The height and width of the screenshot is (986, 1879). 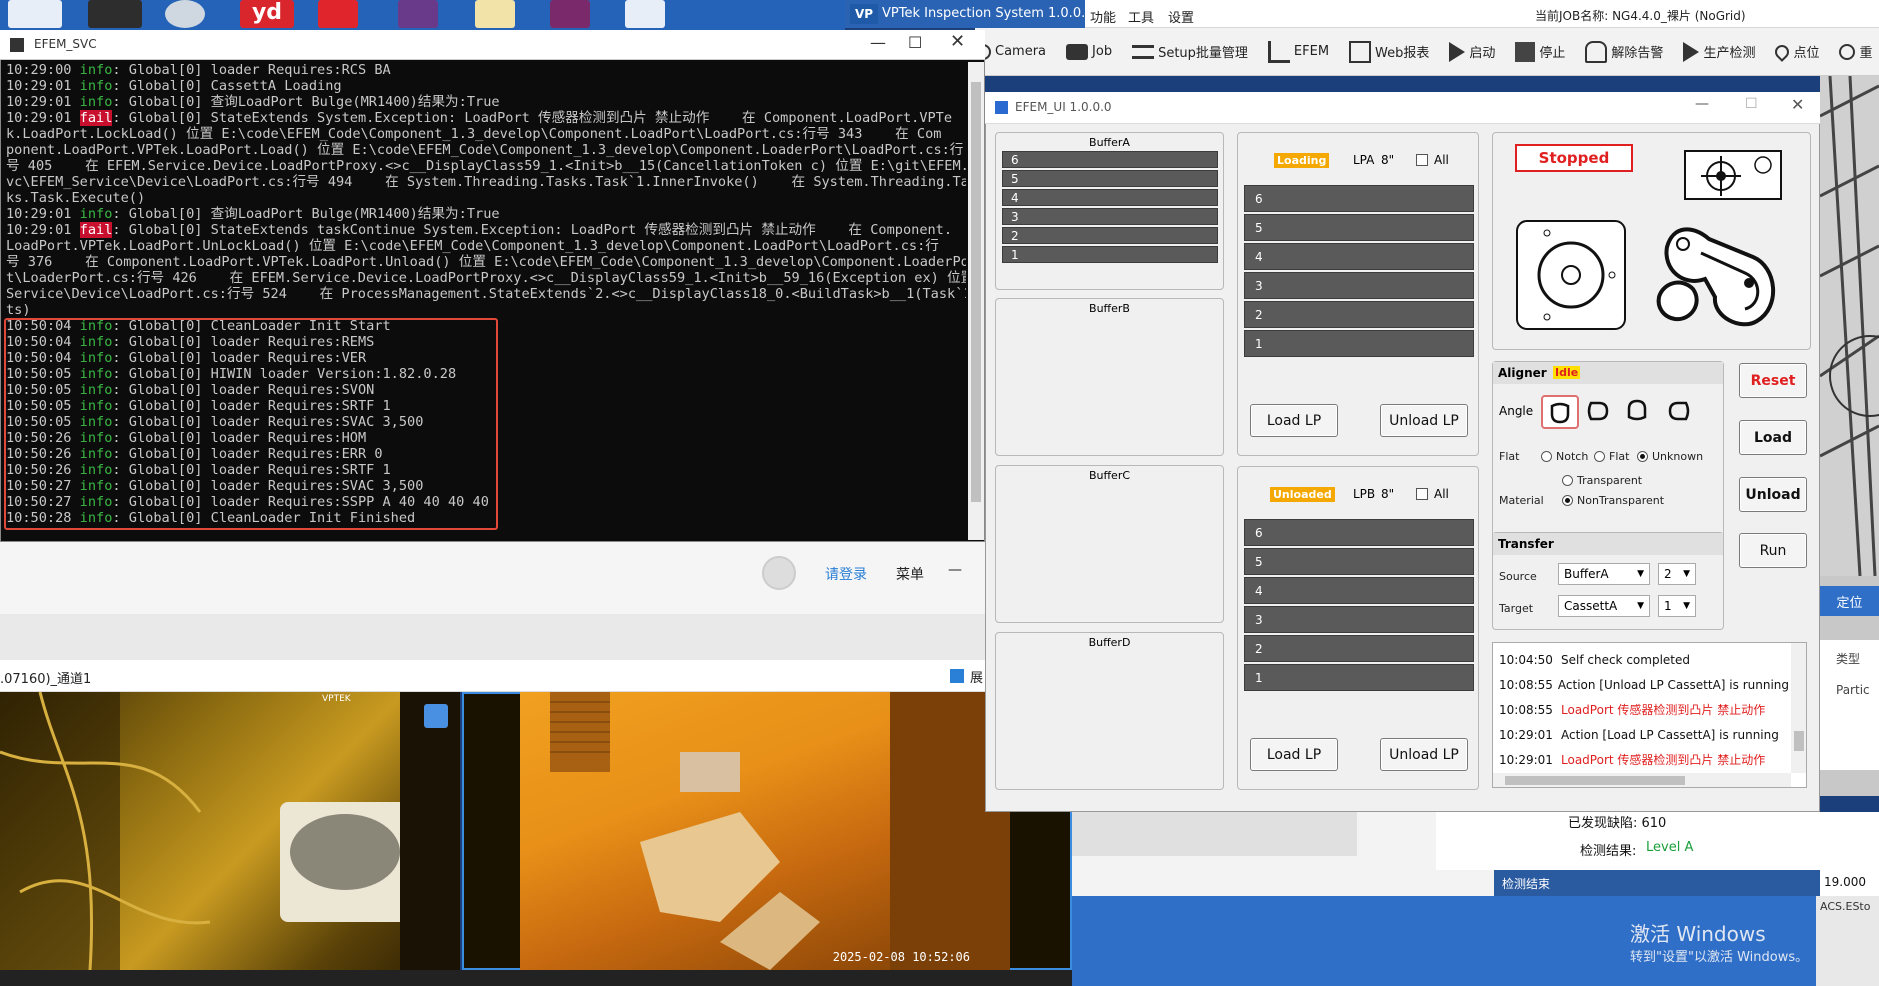 What do you see at coordinates (1604, 574) in the screenshot?
I see `source-select: BufferA ▼` at bounding box center [1604, 574].